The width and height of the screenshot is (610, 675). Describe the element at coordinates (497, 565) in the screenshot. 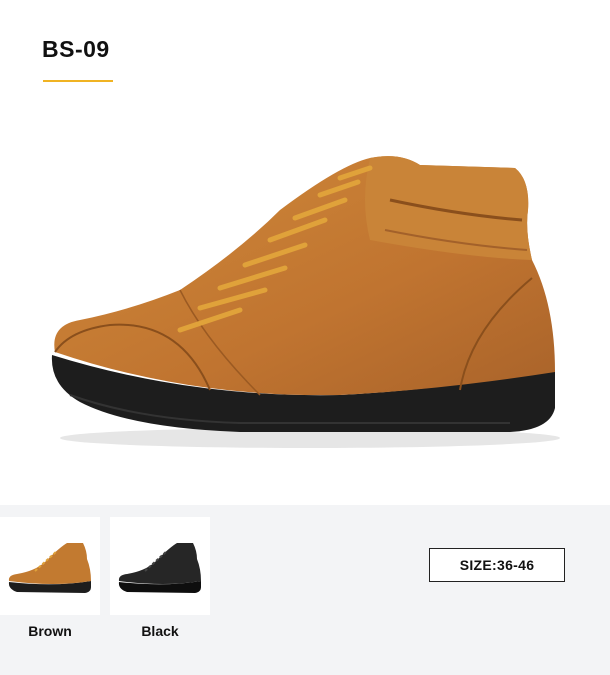

I see `size-range-badge: SIZE:36-46` at that location.